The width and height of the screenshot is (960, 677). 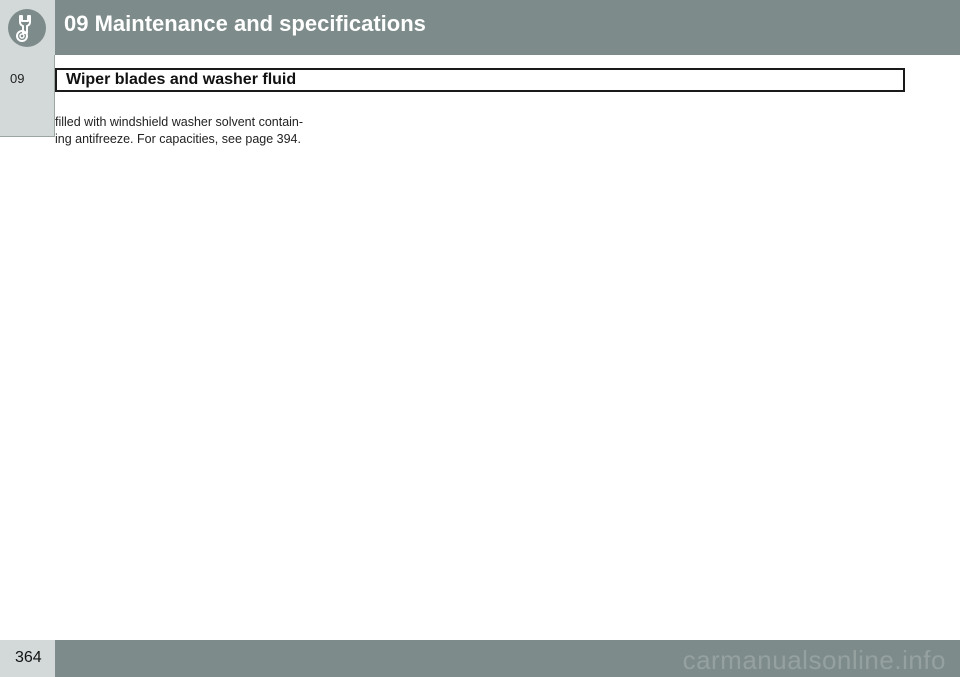 What do you see at coordinates (181, 79) in the screenshot?
I see `section-title: Wiper blades and washer fluid` at bounding box center [181, 79].